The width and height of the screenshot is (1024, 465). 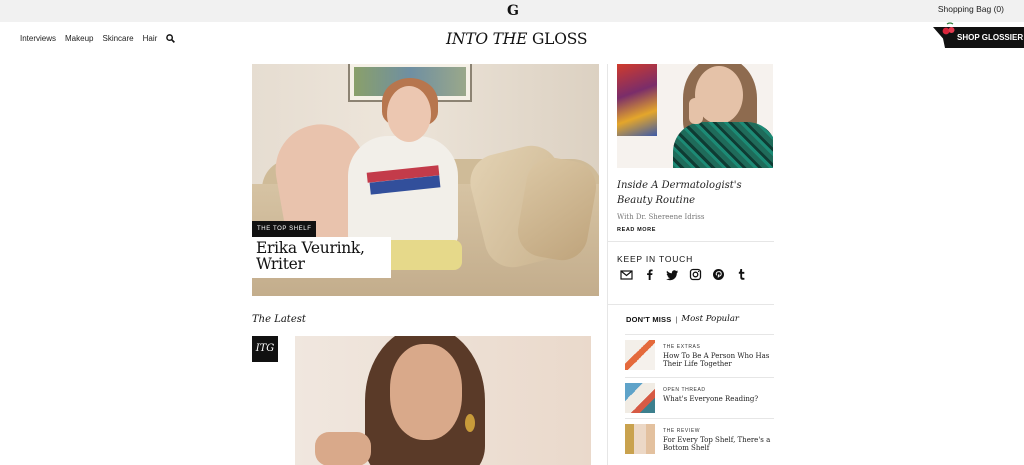 What do you see at coordinates (971, 9) in the screenshot?
I see `shopping-bag-link: Shopping Bag (0)` at bounding box center [971, 9].